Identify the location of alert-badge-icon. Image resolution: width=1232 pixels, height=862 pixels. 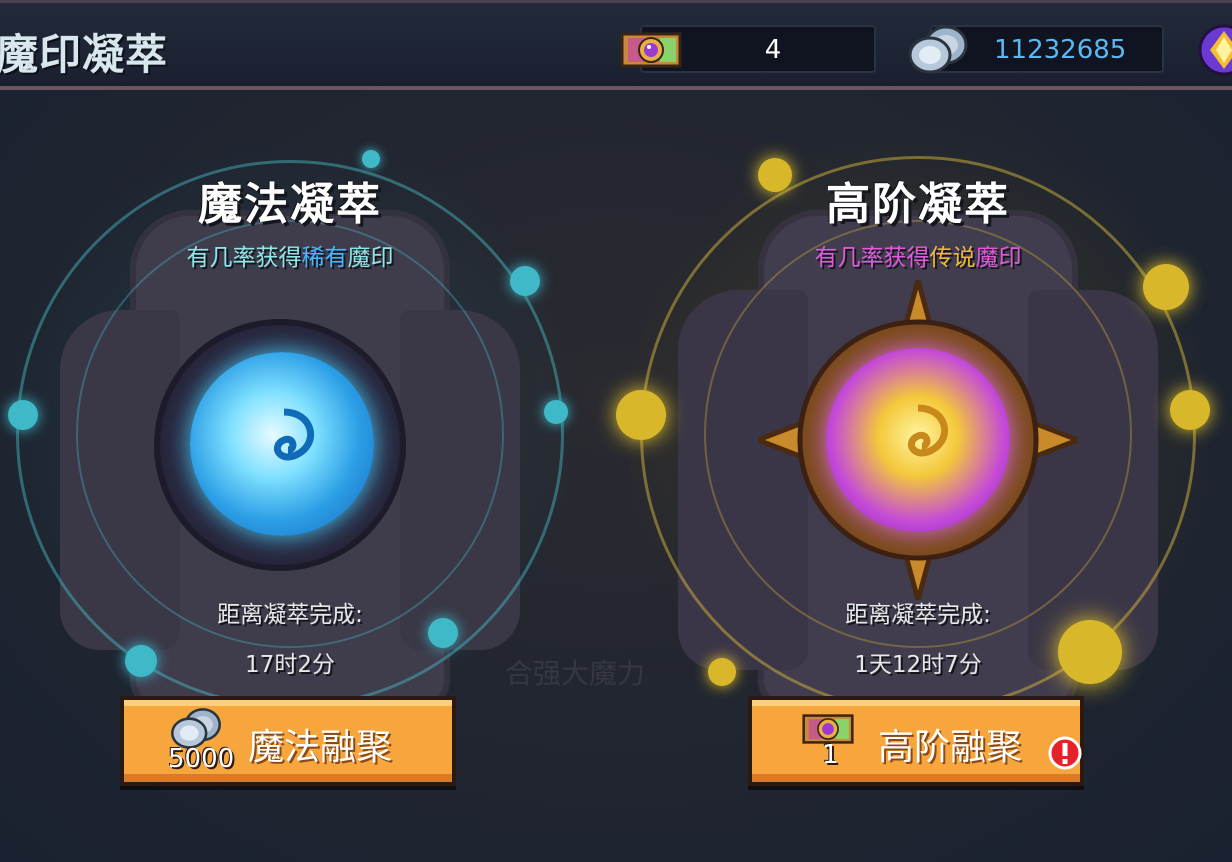
(1065, 753).